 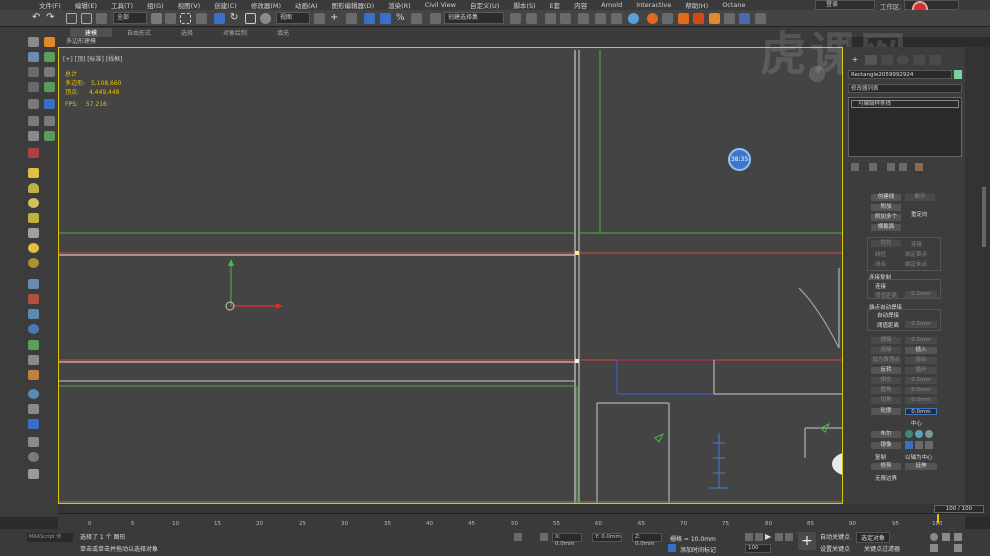 What do you see at coordinates (531, 18) in the screenshot?
I see `align-icon` at bounding box center [531, 18].